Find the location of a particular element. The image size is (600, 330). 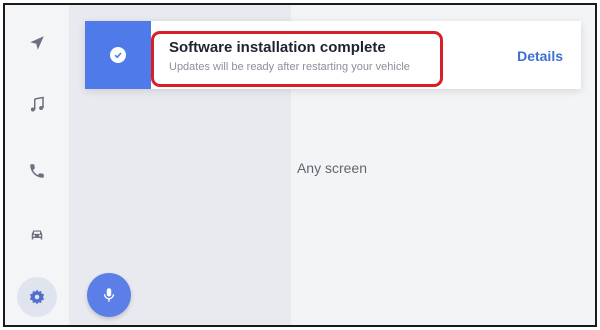

screen-placeholder-label: Any screen is located at coordinates (332, 168).